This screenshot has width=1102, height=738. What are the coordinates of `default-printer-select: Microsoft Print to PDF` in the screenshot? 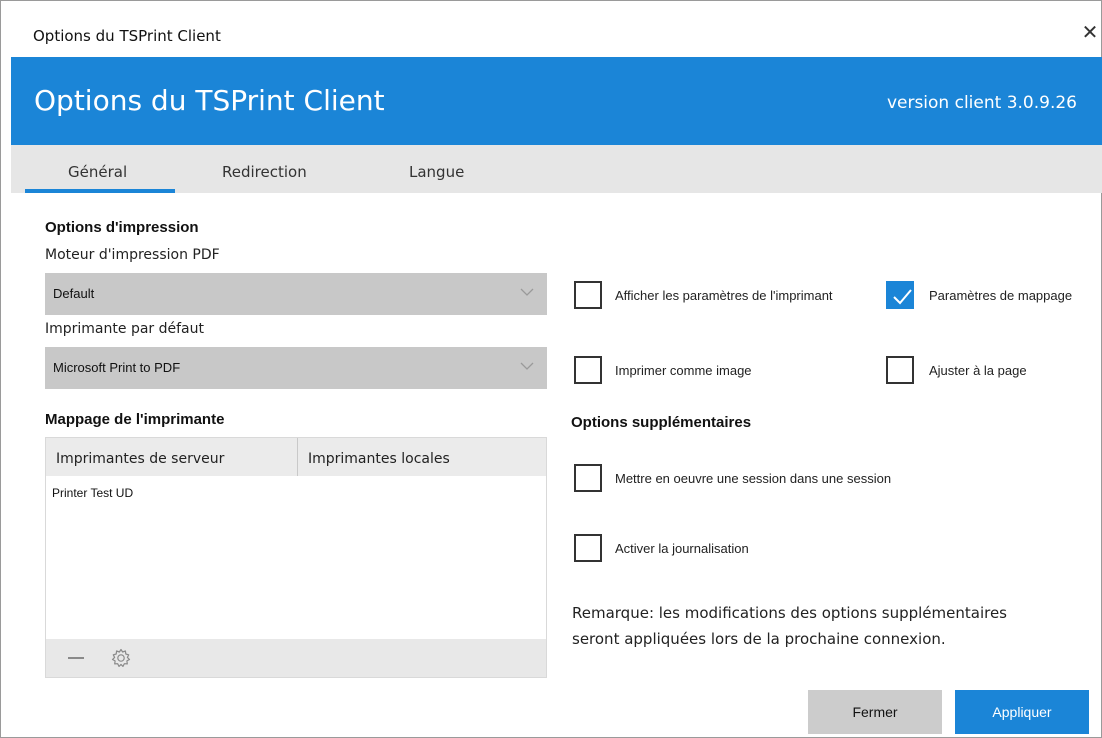 It's located at (296, 368).